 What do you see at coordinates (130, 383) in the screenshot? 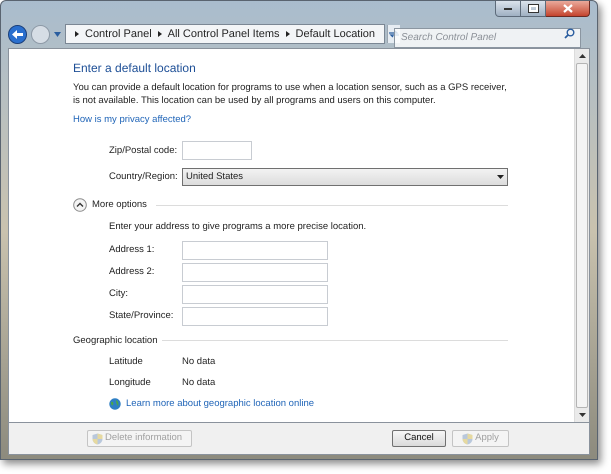
I see `field-label: Longitude` at bounding box center [130, 383].